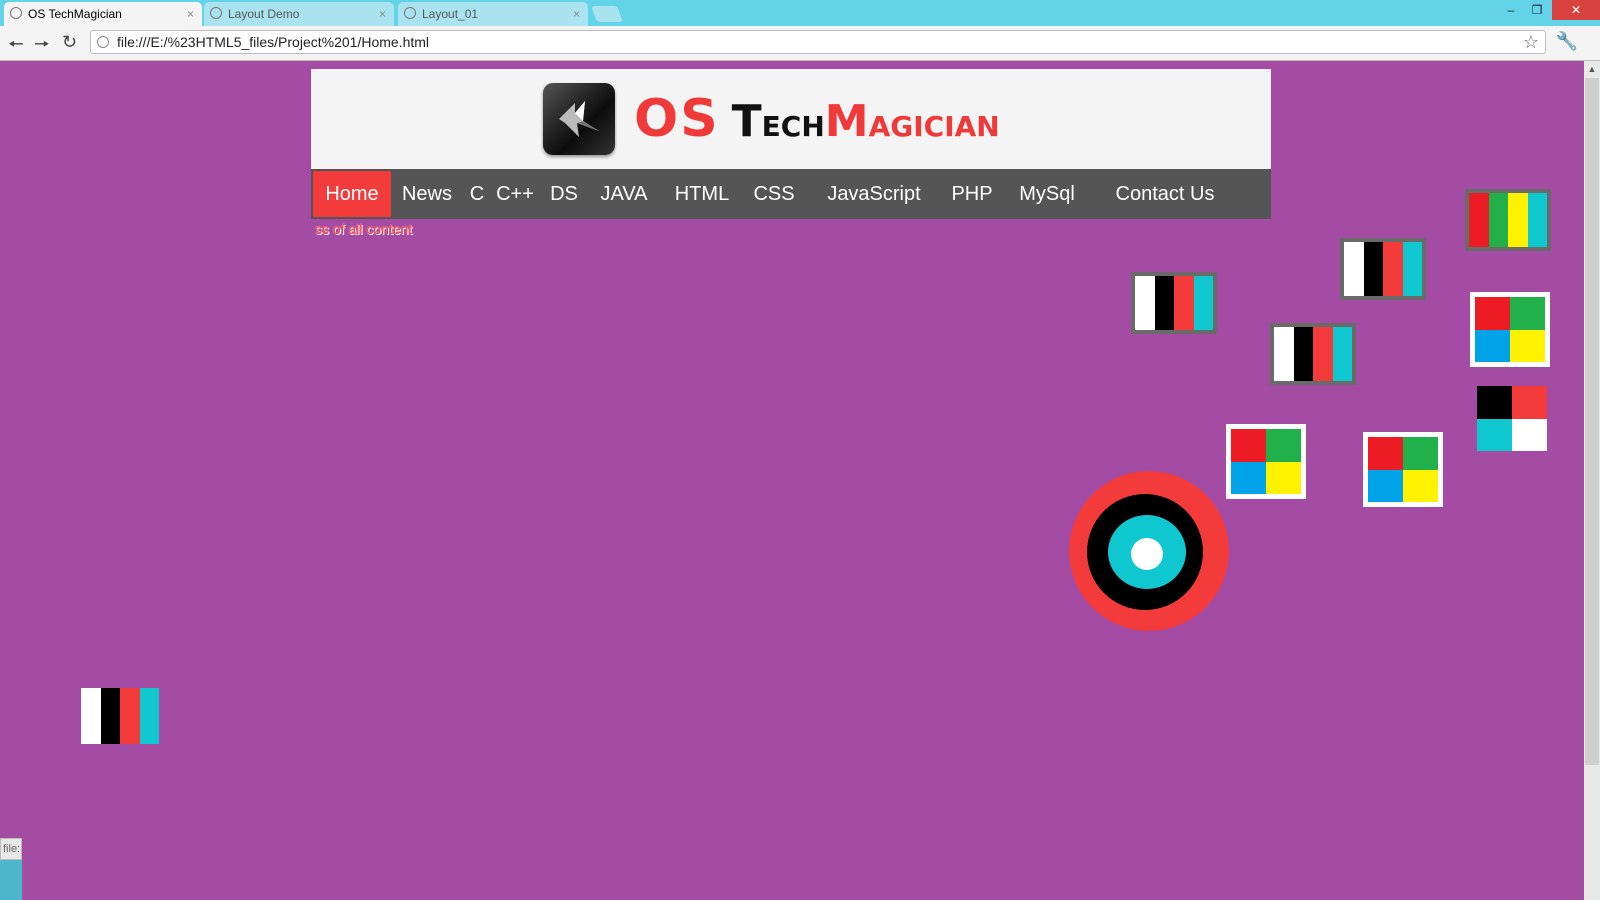 The image size is (1600, 900). I want to click on brand-os: OS, so click(677, 119).